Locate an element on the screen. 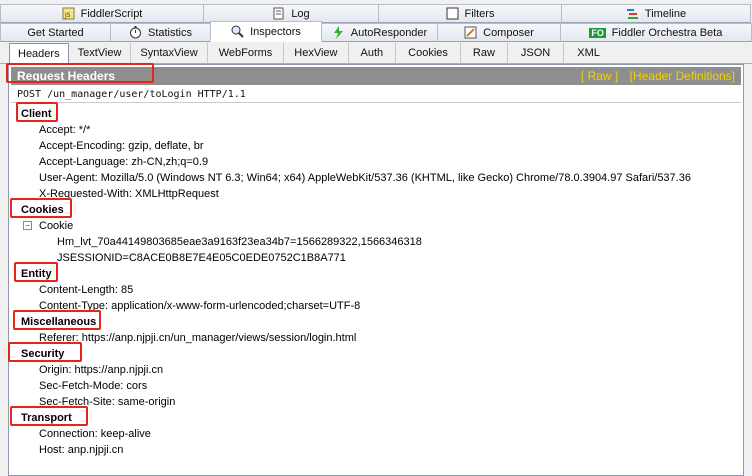 The width and height of the screenshot is (752, 476). subtab-headers: Headers is located at coordinates (39, 53).